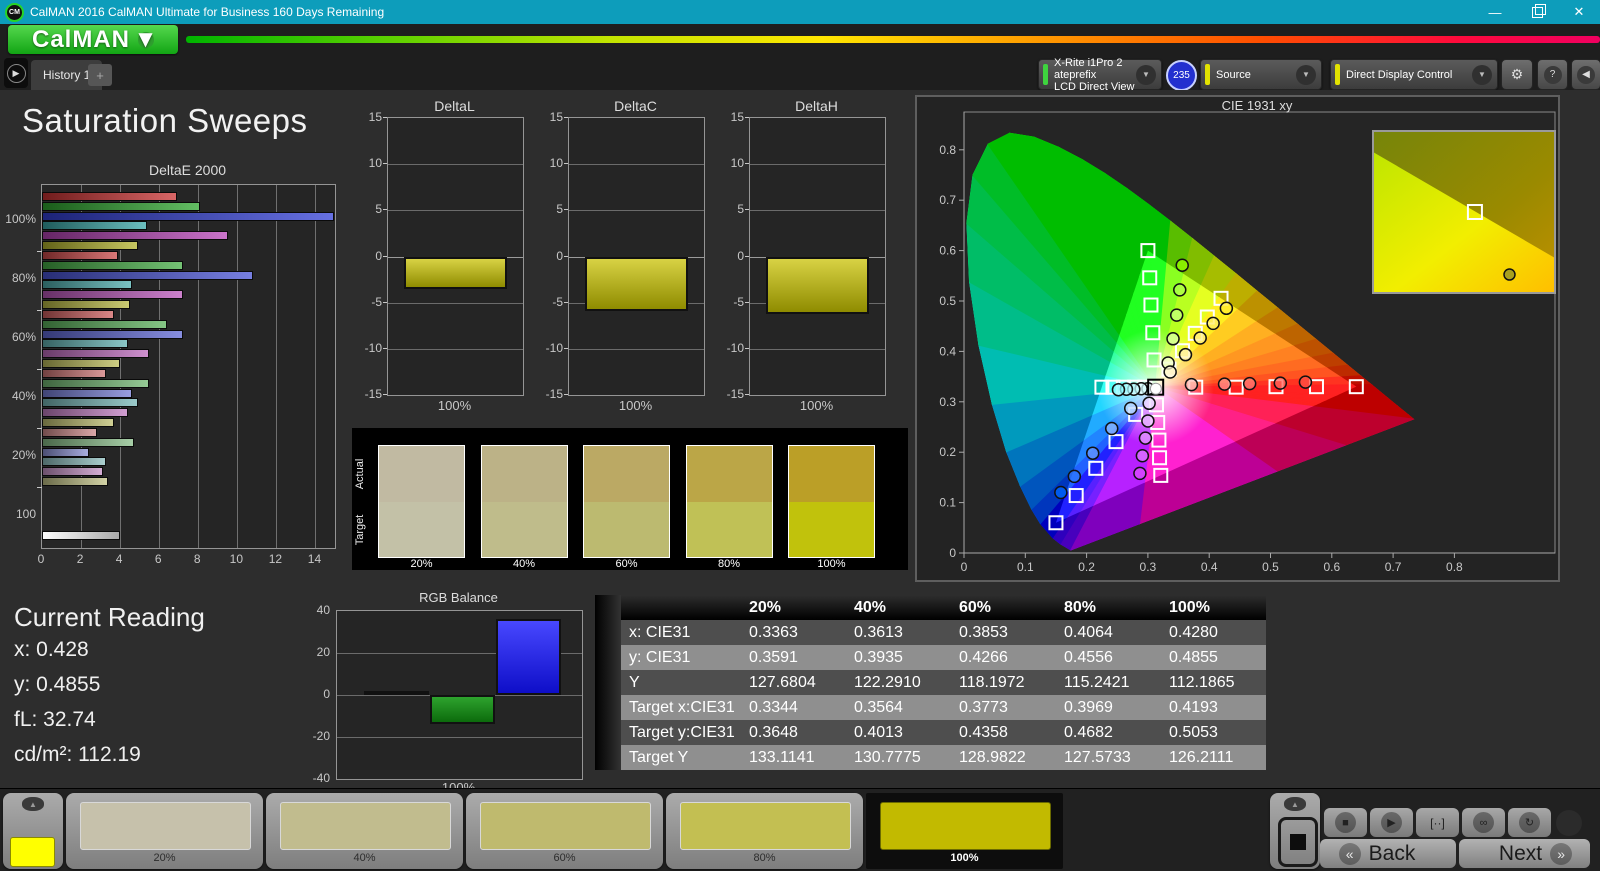 Image resolution: width=1600 pixels, height=871 pixels. What do you see at coordinates (314, 559) in the screenshot?
I see `x-tick-label: 14` at bounding box center [314, 559].